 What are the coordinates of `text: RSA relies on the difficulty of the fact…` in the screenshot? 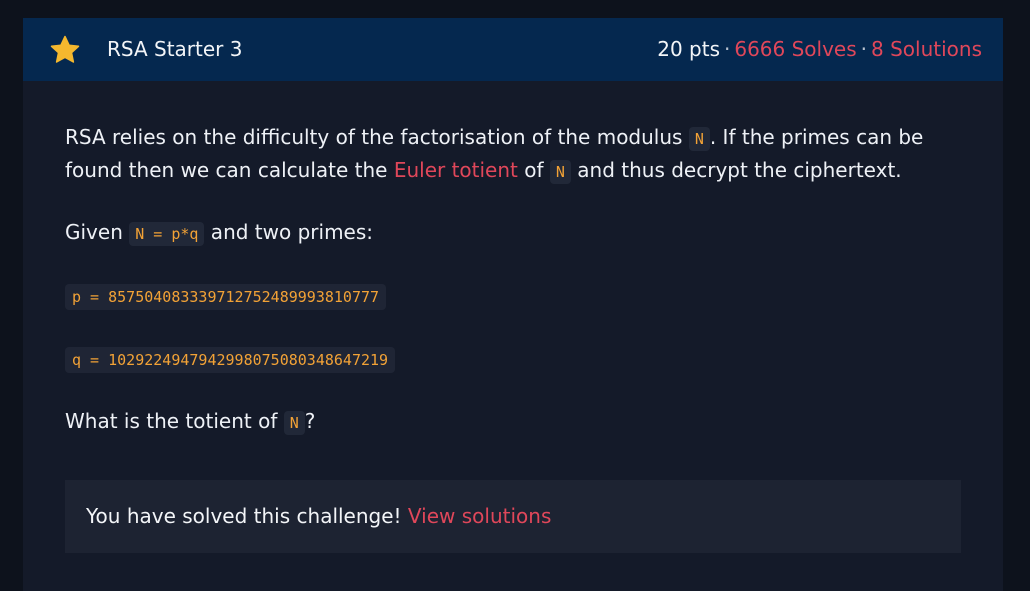 It's located at (377, 137).